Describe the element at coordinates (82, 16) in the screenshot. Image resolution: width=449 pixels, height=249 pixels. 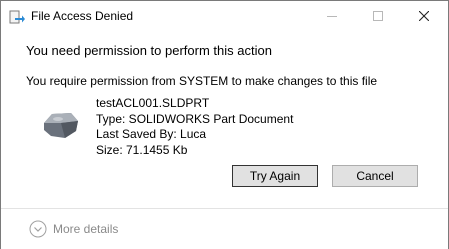
I see `window-title: File Access Denied` at that location.